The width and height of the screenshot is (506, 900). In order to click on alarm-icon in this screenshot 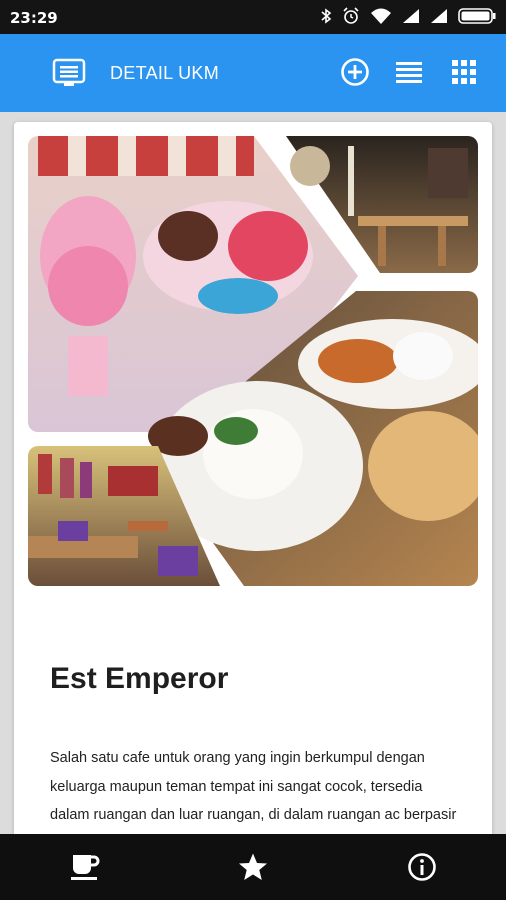, I will do `click(351, 16)`.